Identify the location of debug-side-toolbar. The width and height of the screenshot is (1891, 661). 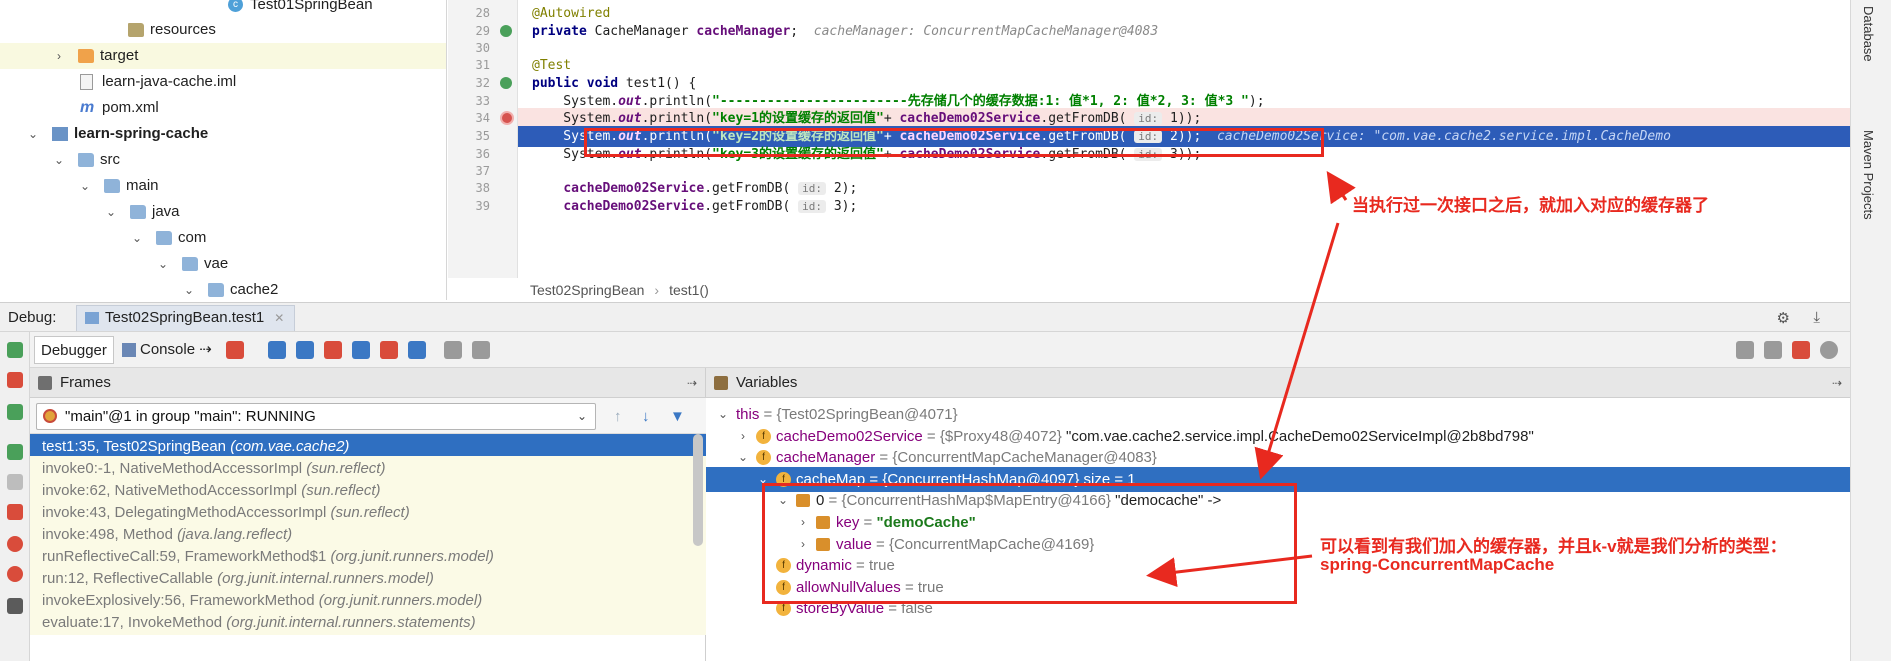
(15, 496).